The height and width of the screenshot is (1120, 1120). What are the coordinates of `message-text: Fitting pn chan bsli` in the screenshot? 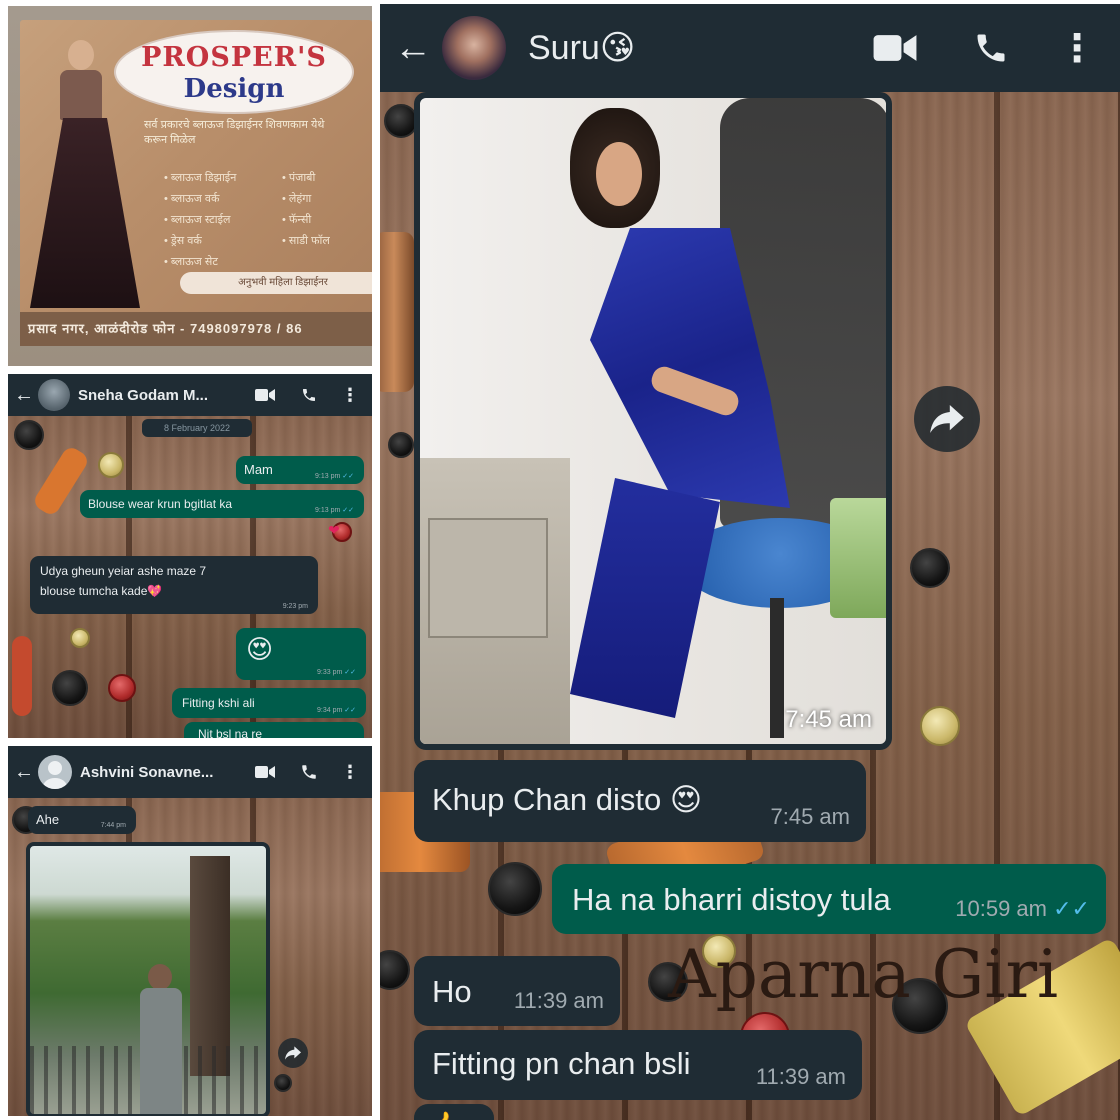 It's located at (561, 1063).